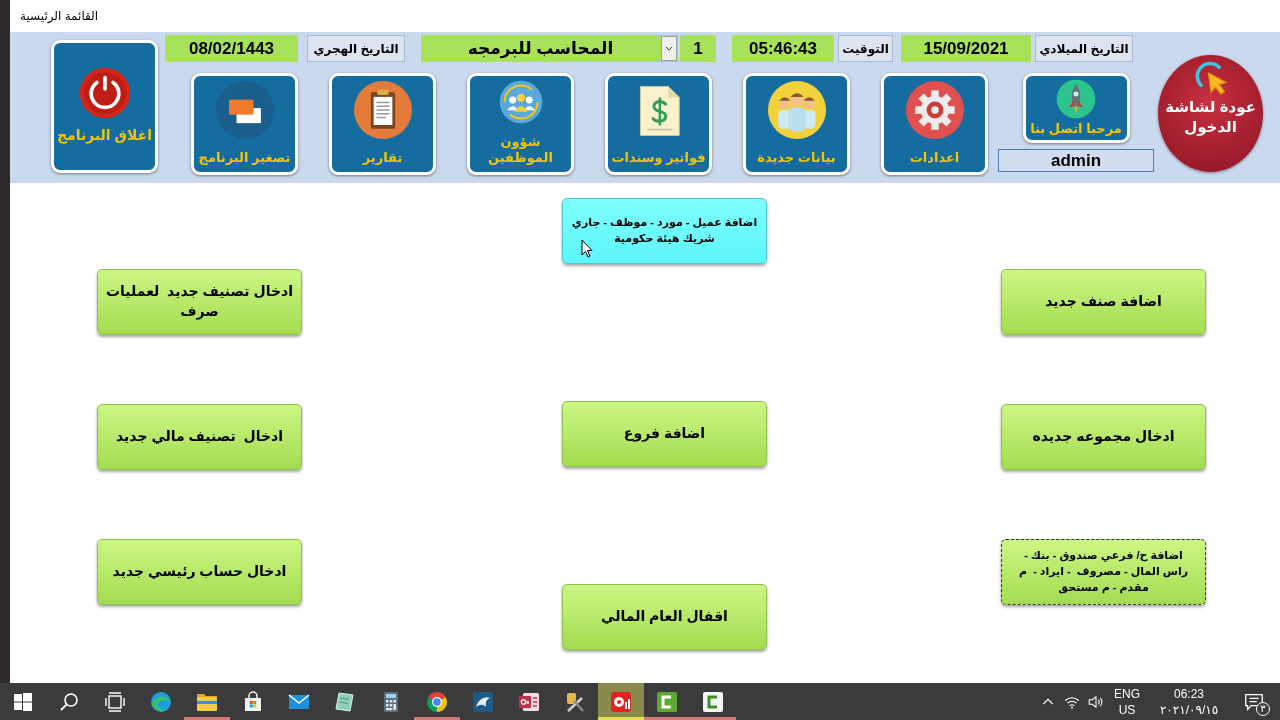 This screenshot has width=1280, height=720. What do you see at coordinates (1189, 709) in the screenshot?
I see `clock-date: ٢٠٢١/٠٩/١٥` at bounding box center [1189, 709].